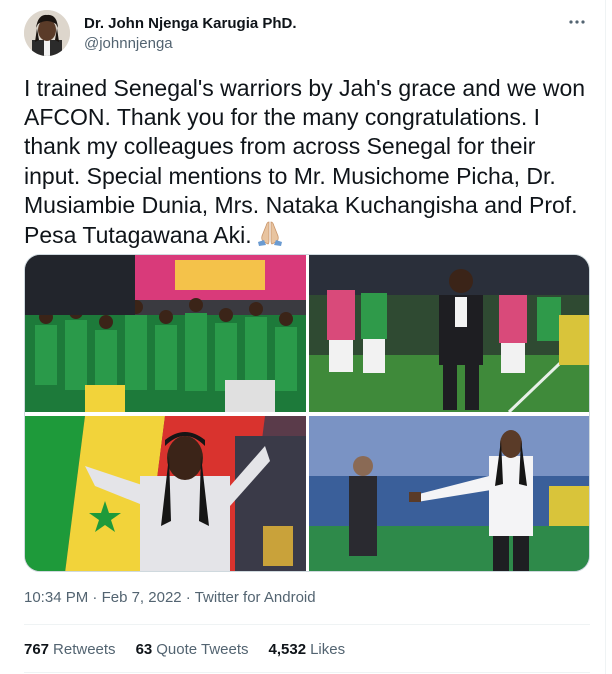  What do you see at coordinates (165, 333) in the screenshot?
I see `team-celebration-photo` at bounding box center [165, 333].